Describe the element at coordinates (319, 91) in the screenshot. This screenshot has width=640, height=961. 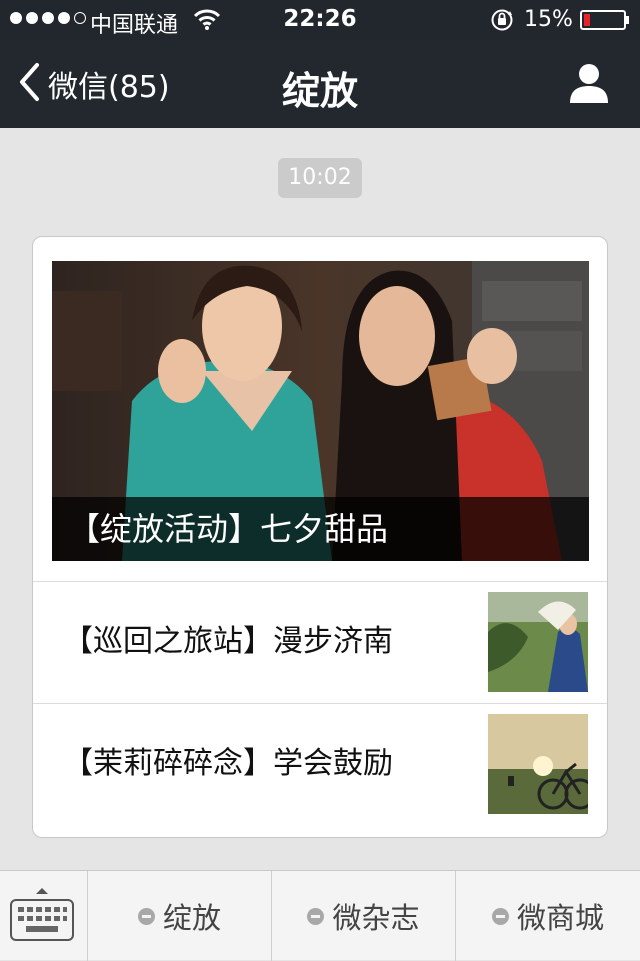
I see `page-title: 绽放` at that location.